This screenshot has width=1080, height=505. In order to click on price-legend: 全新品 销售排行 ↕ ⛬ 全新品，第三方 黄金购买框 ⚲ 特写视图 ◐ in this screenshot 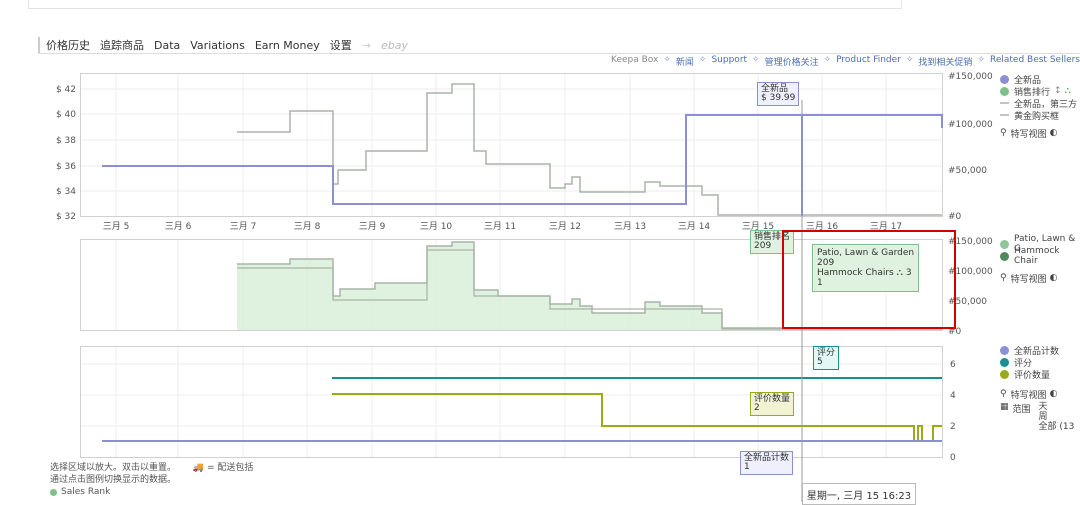, I will do `click(1038, 106)`.